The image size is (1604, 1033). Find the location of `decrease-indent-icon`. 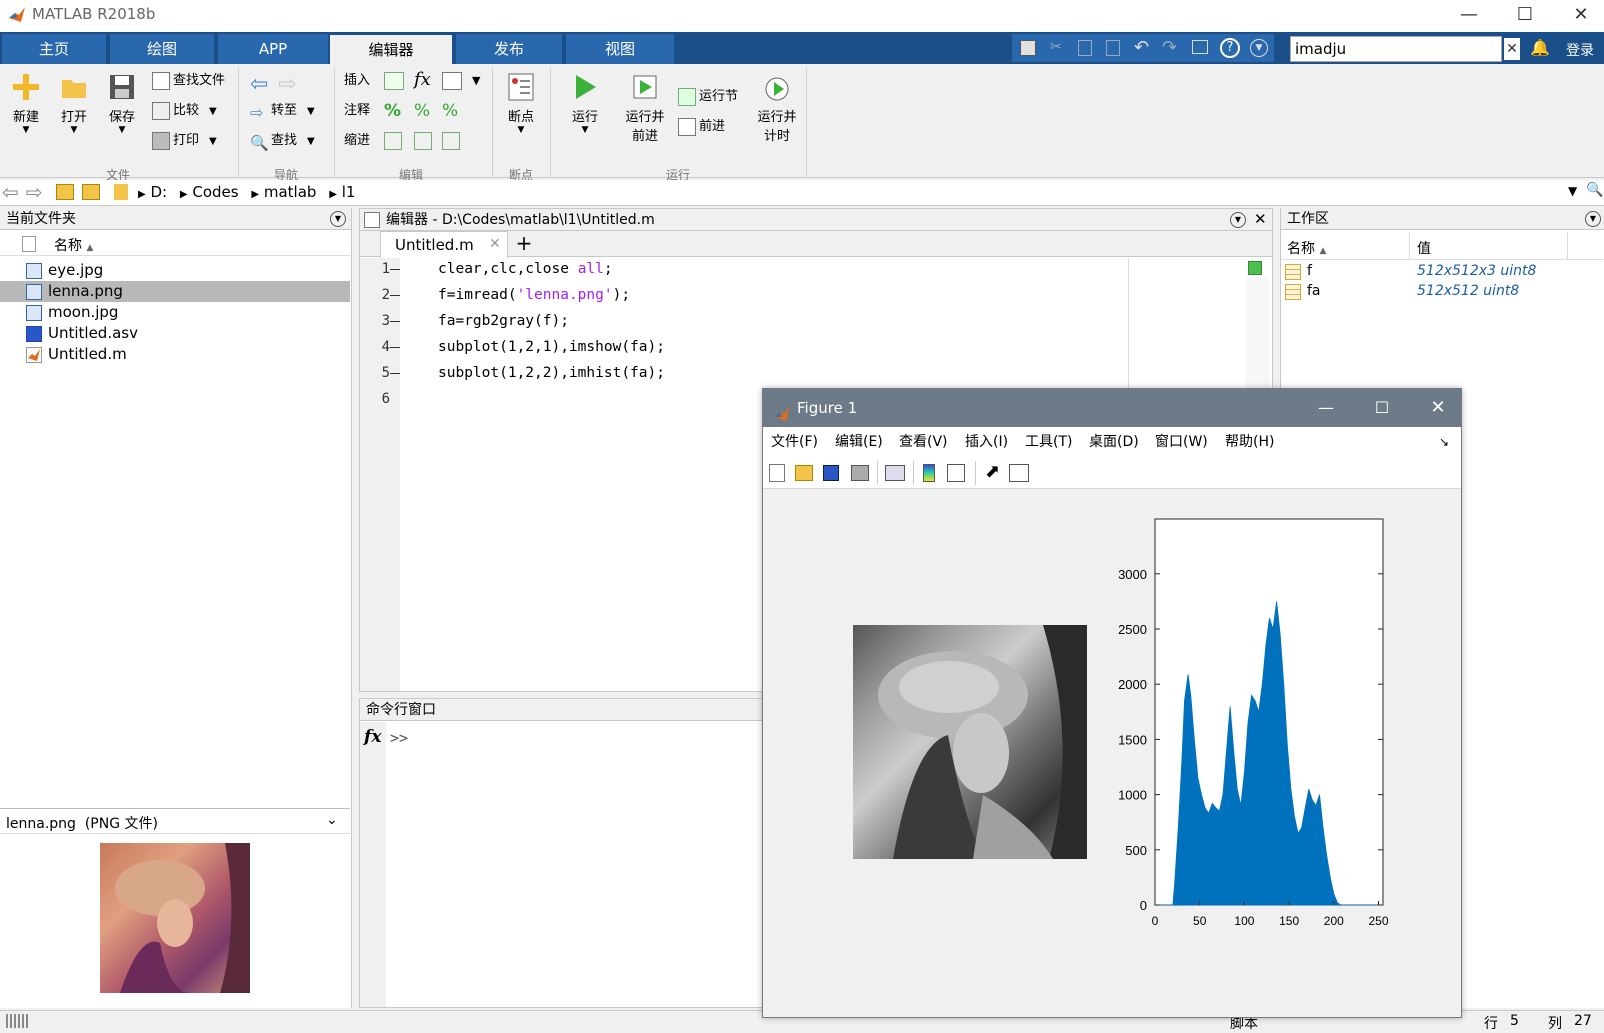

decrease-indent-icon is located at coordinates (451, 141).